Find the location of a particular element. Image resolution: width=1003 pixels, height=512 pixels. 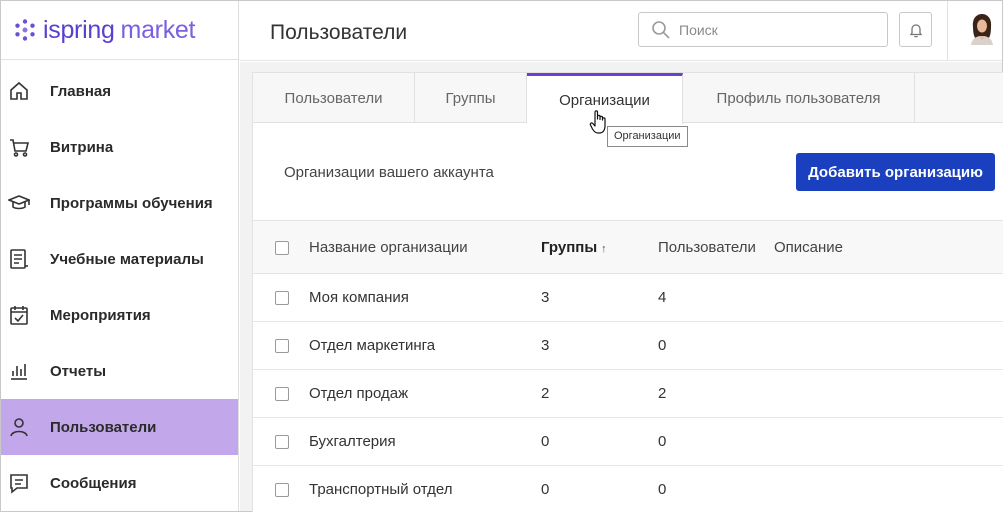

column-header-name: Название организации is located at coordinates (388, 247).